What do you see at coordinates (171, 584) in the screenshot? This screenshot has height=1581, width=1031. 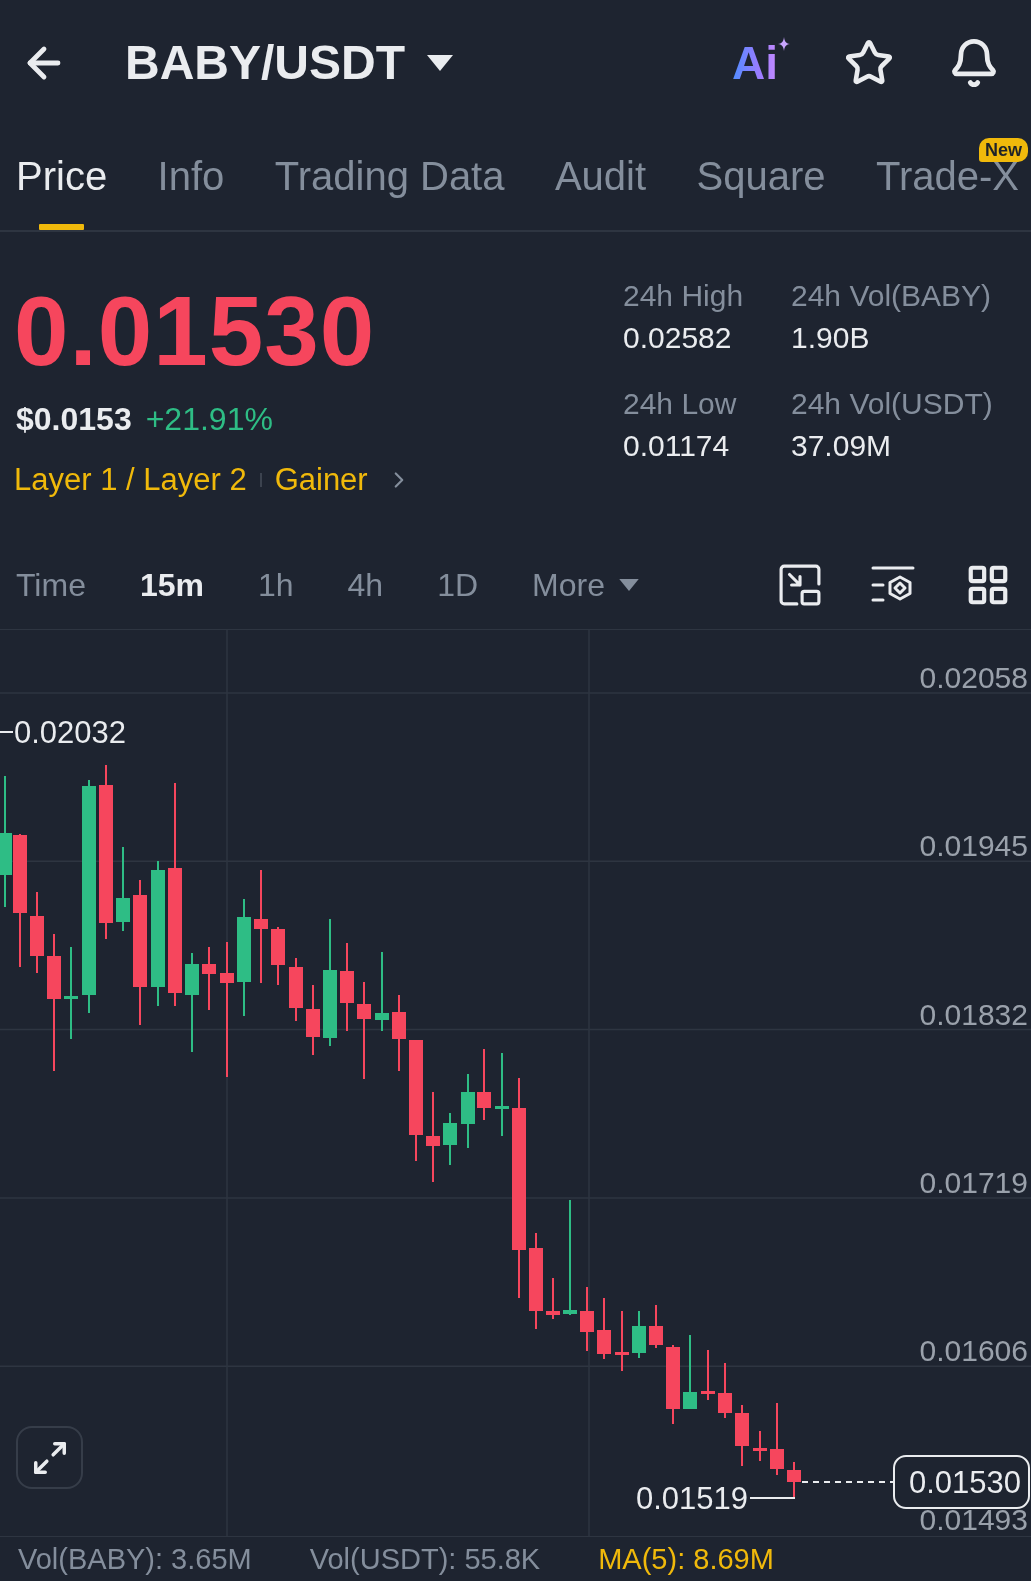 I see `interval-tab: 15m` at bounding box center [171, 584].